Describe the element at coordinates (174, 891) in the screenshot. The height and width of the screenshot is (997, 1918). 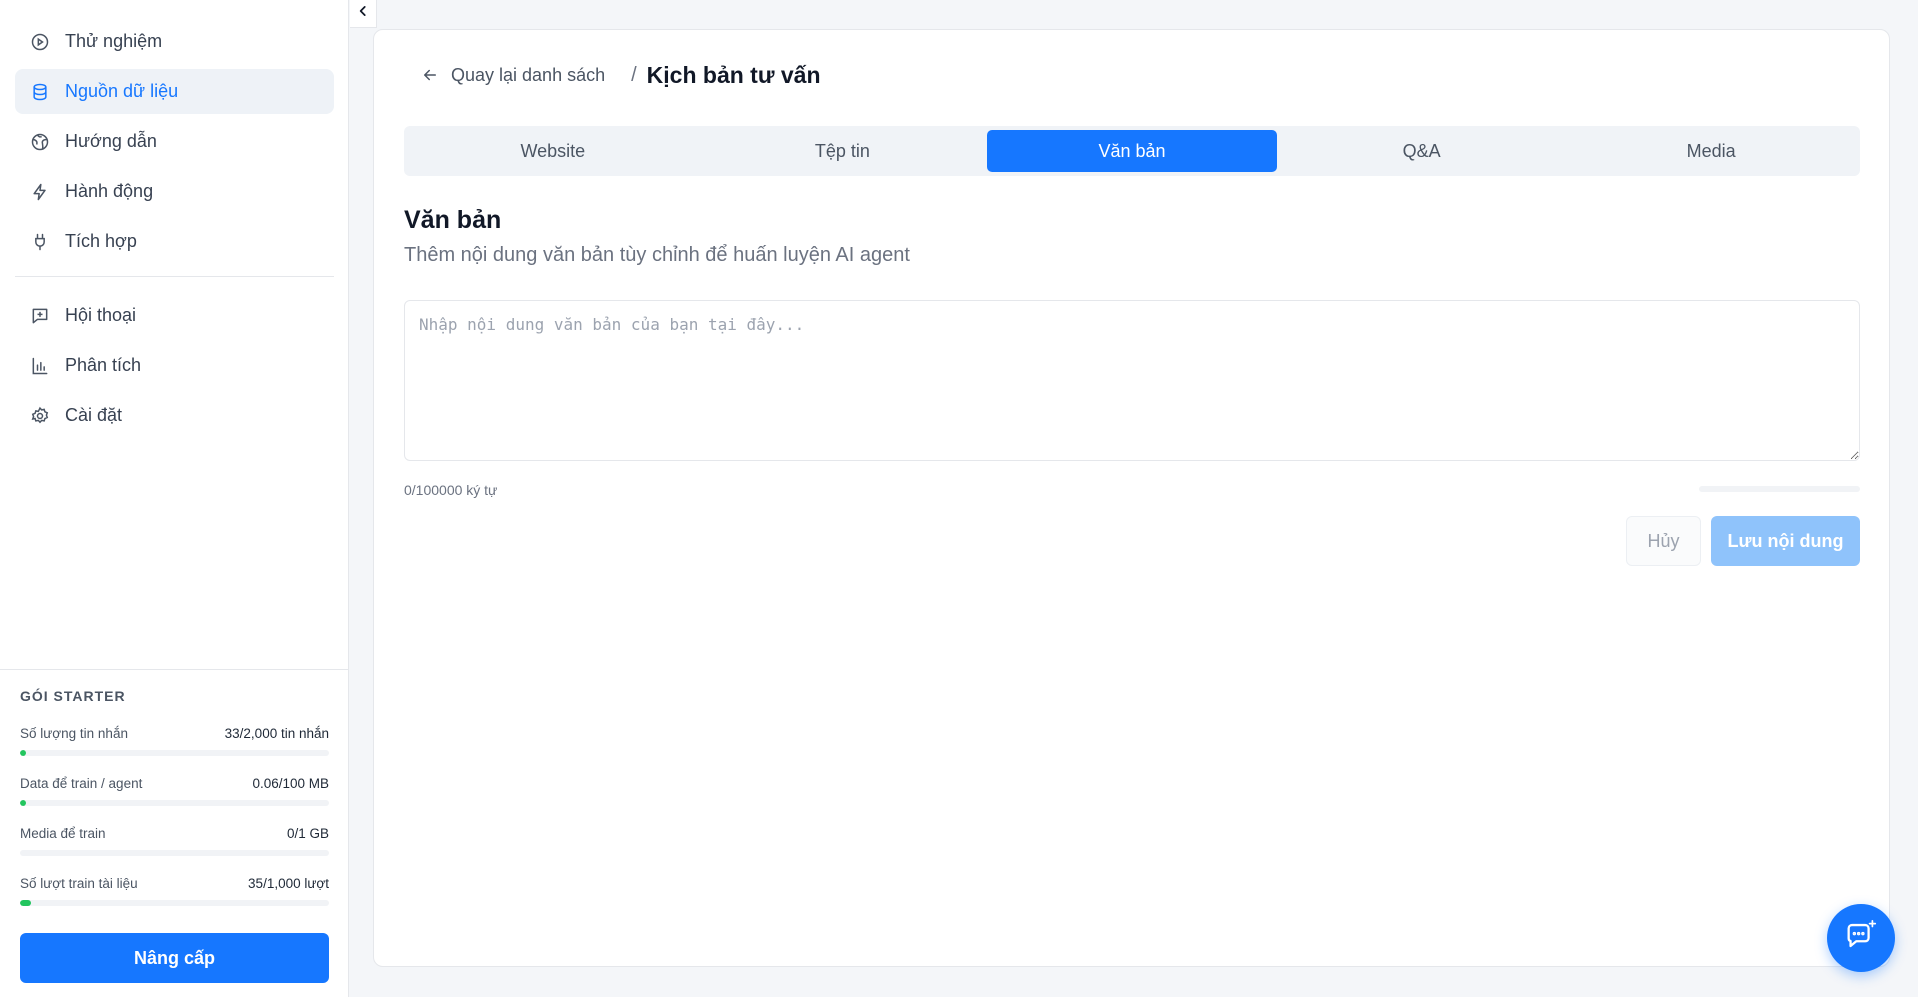
I see `usage-item: Số lượt train tài liệu 35/1,000 lượt` at that location.